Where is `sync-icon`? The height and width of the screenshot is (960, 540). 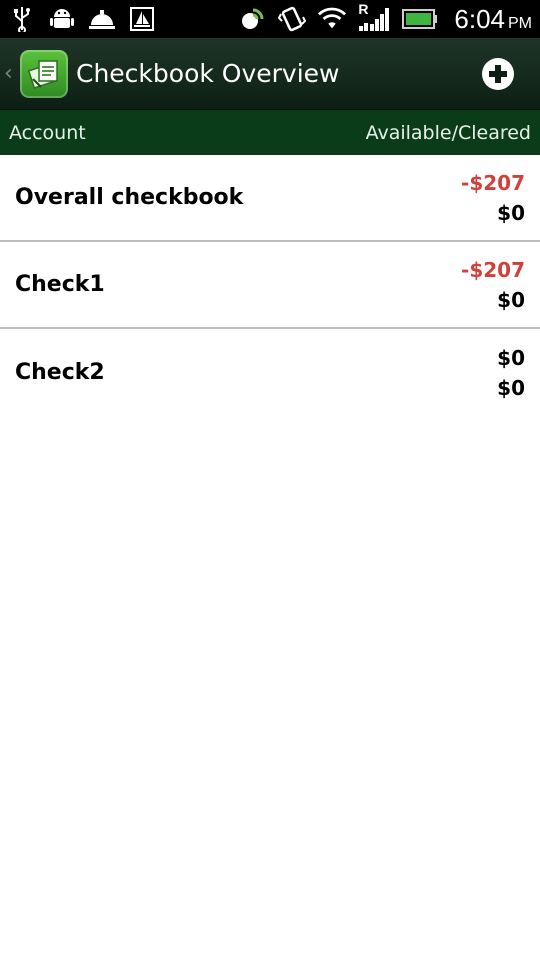 sync-icon is located at coordinates (252, 19).